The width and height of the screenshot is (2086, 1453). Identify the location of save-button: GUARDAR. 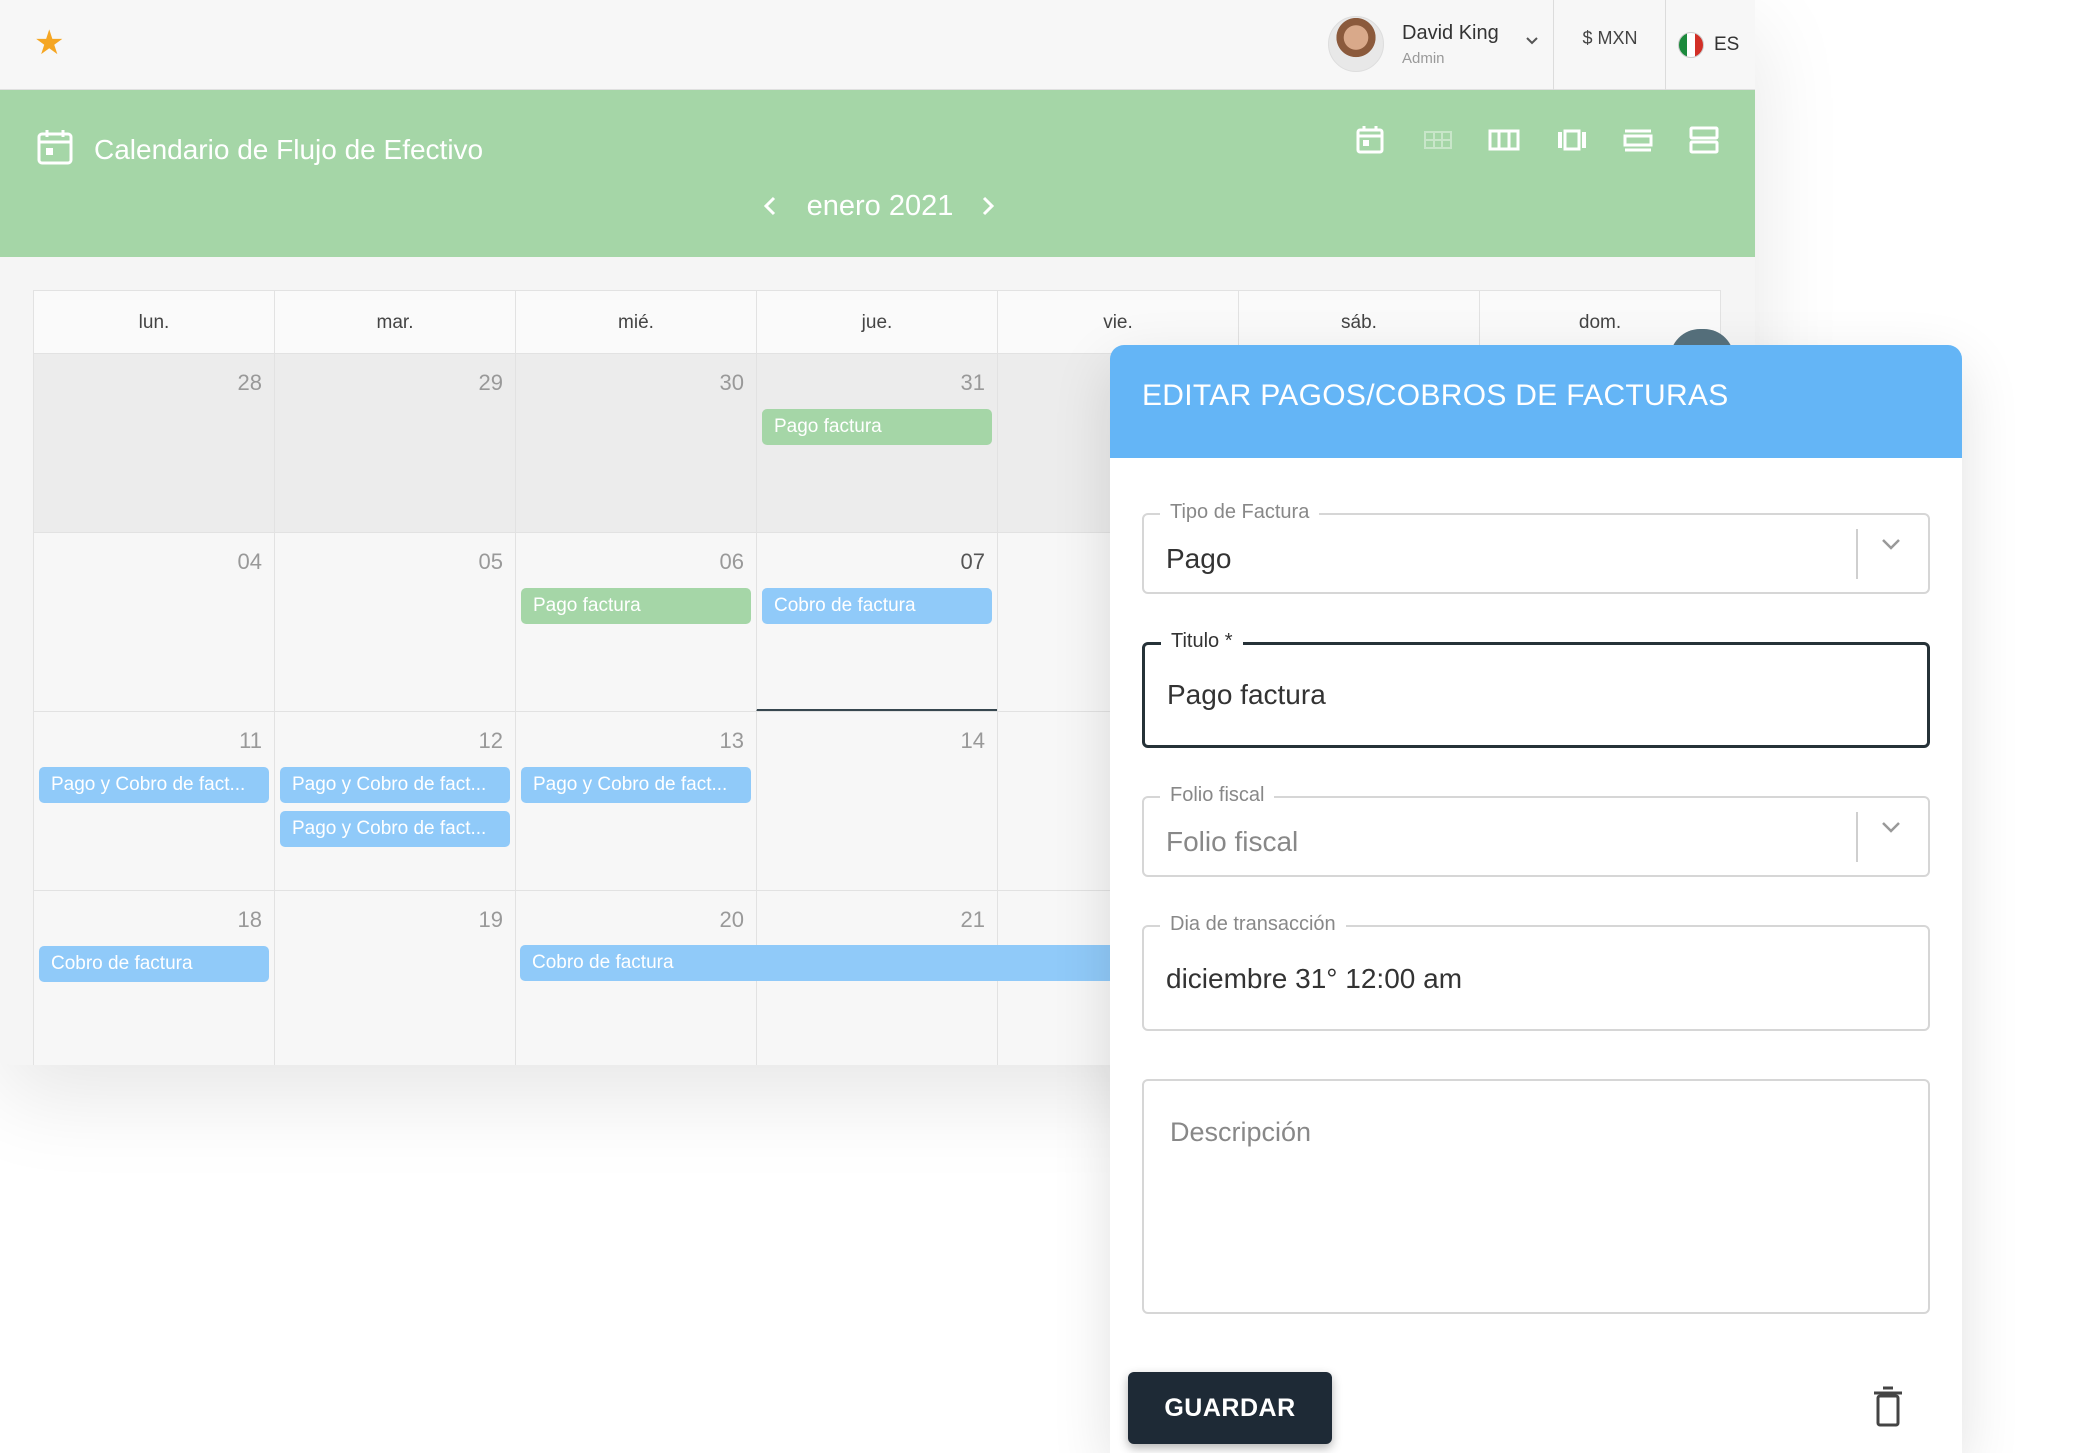
(1230, 1408).